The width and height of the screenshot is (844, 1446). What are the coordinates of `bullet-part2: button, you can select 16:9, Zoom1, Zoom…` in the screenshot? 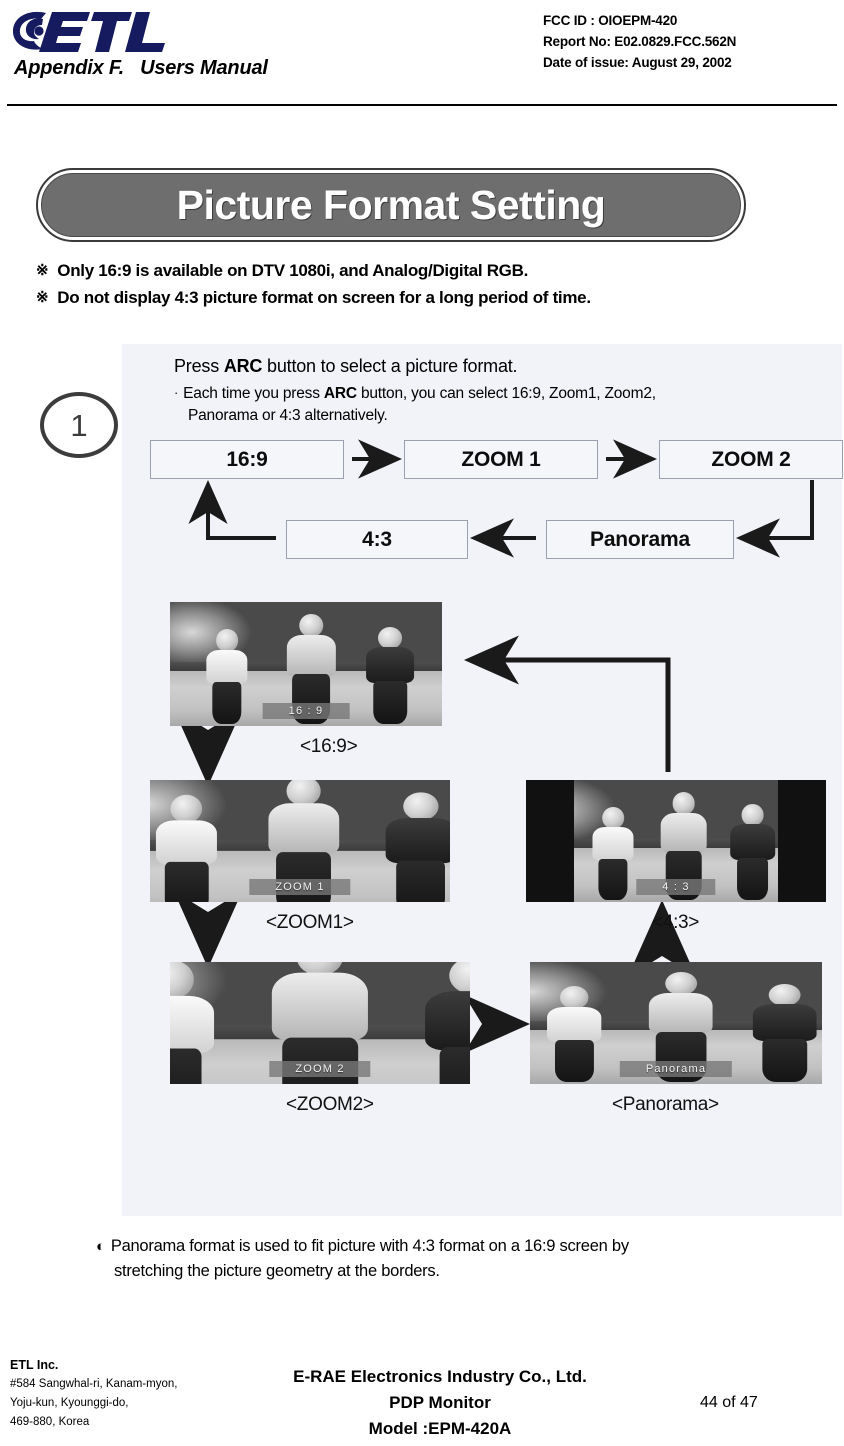 It's located at (506, 393).